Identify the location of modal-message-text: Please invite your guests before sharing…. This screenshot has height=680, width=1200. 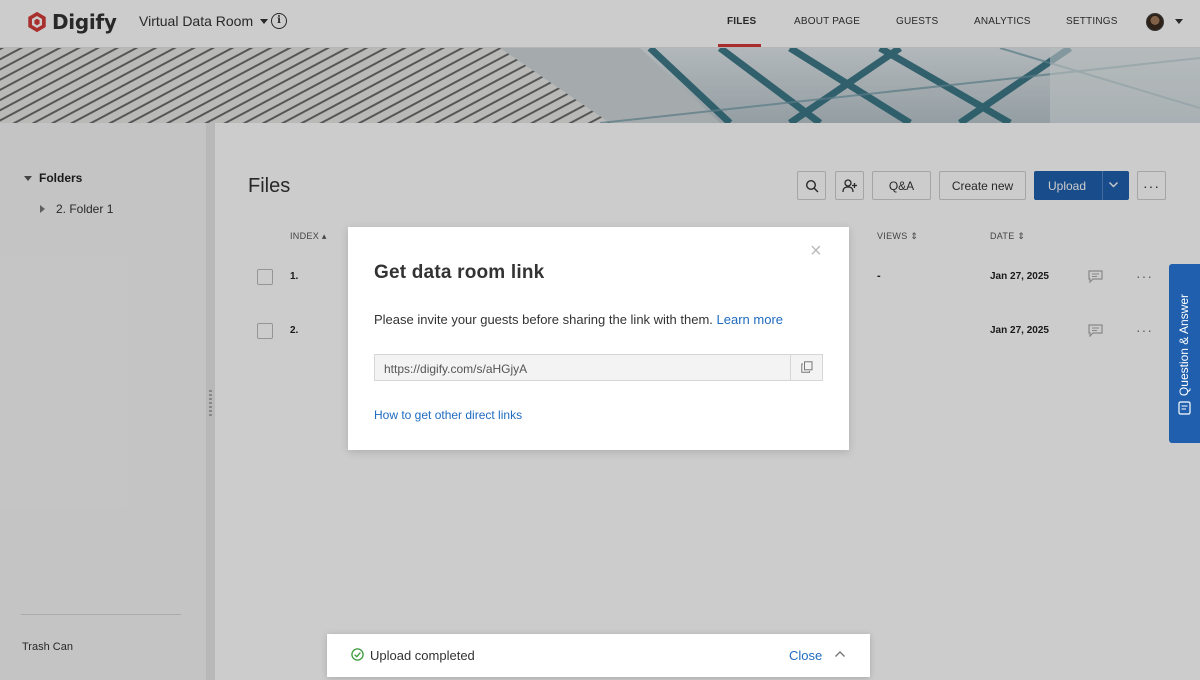
(543, 319).